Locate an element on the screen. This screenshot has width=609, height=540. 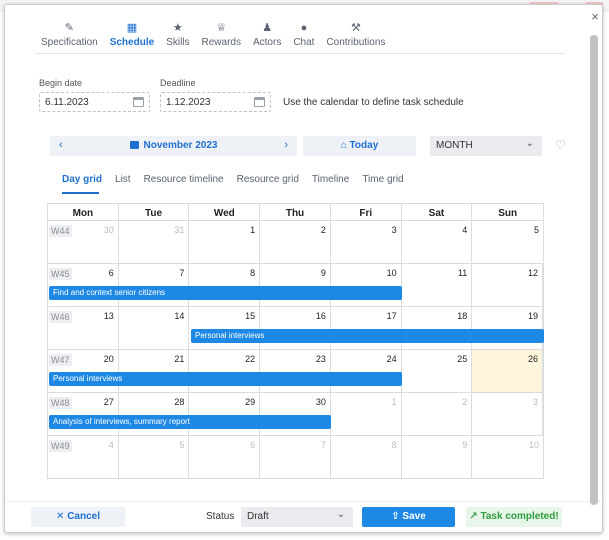
calendar-icon: ▦ is located at coordinates (132, 28).